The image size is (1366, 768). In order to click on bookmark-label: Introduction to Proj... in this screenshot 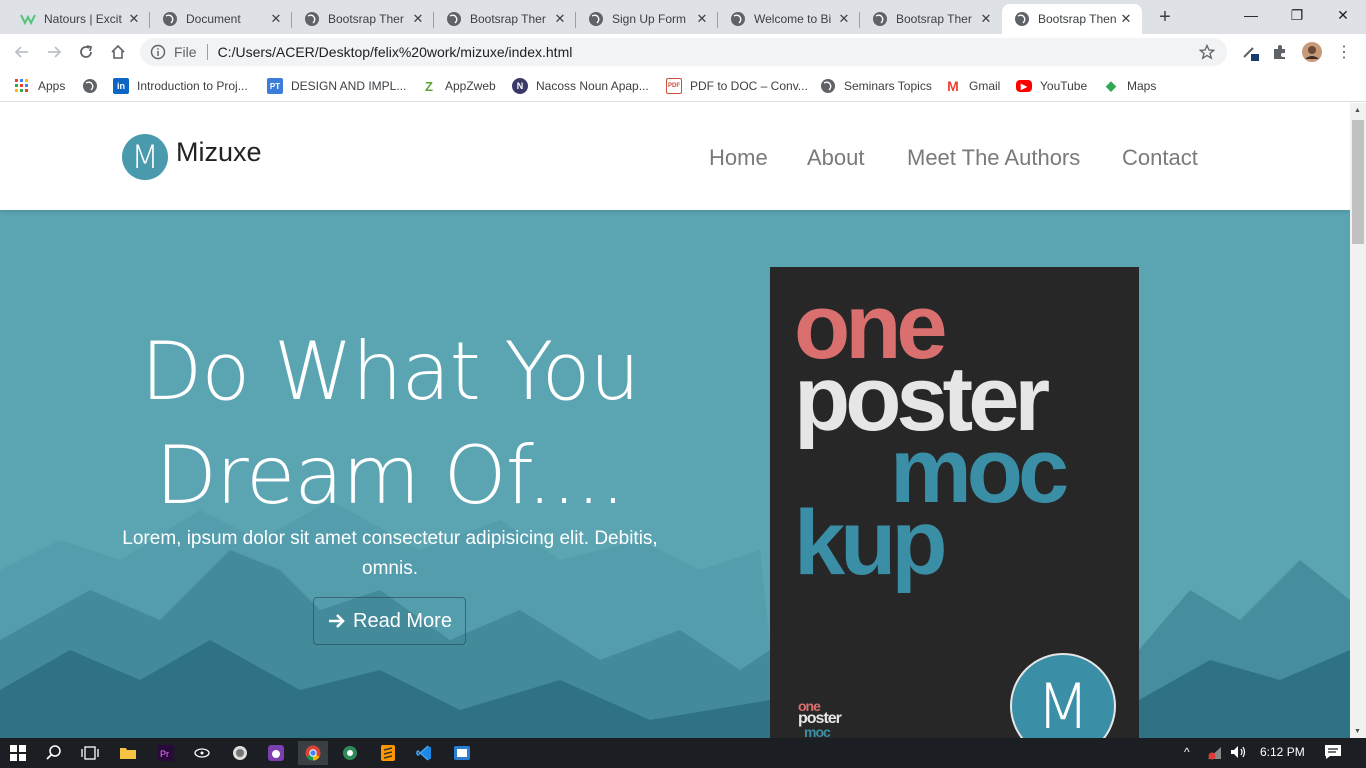, I will do `click(192, 86)`.